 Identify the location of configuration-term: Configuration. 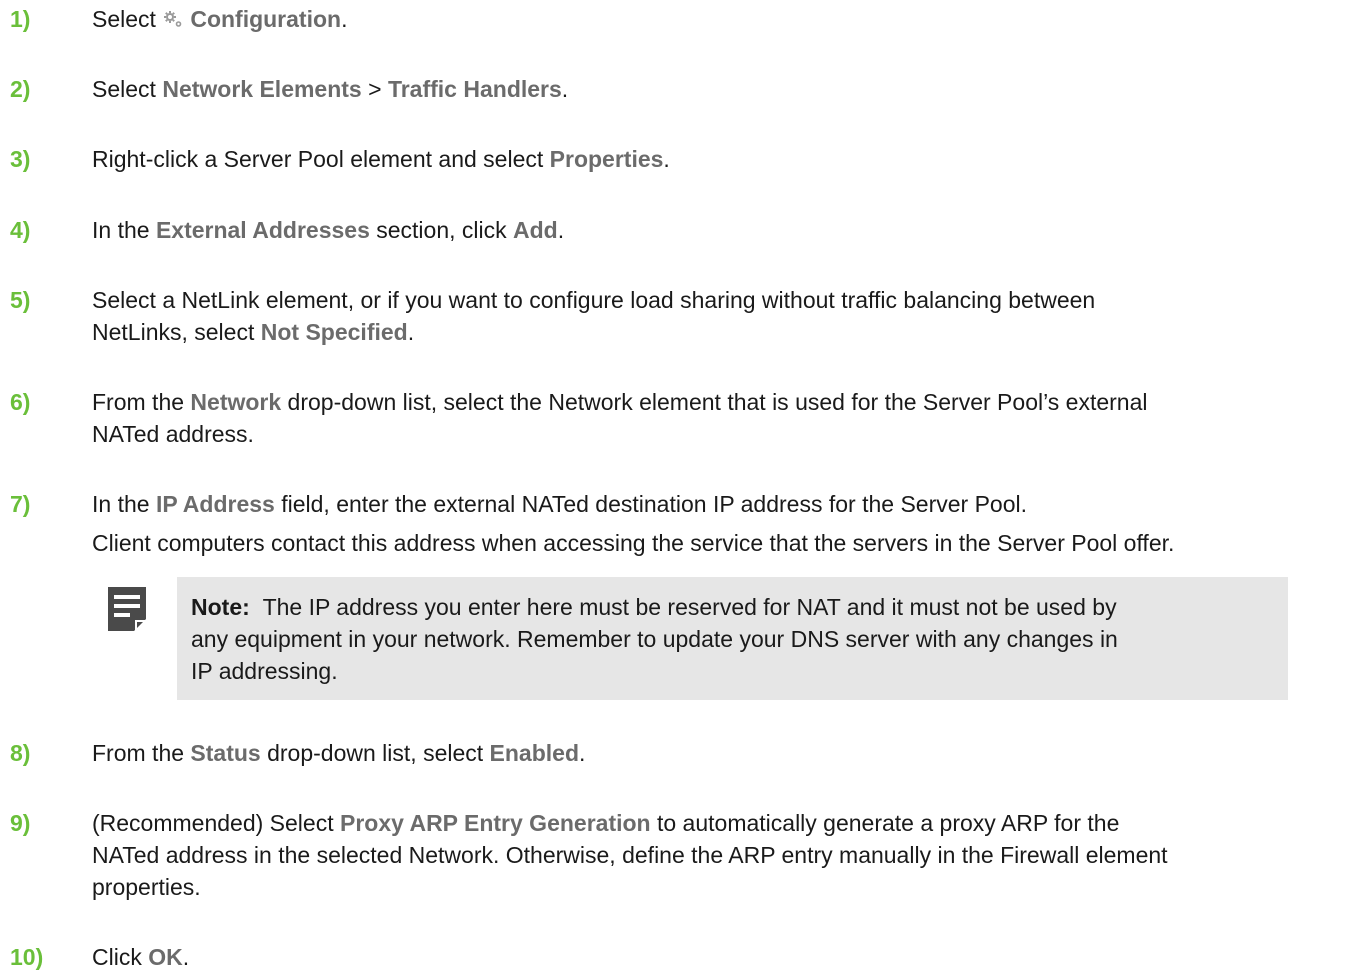
(266, 19).